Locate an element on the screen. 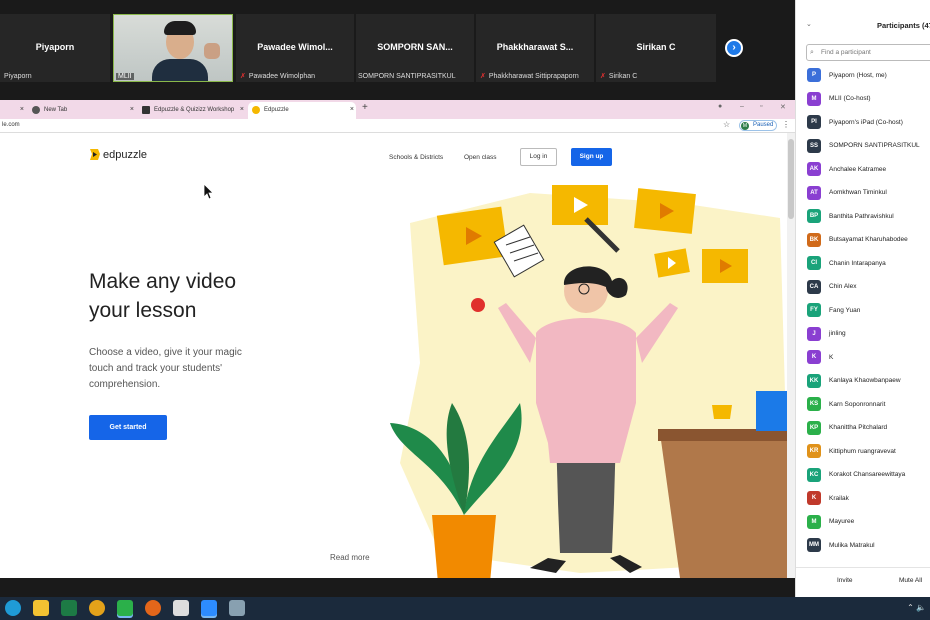 This screenshot has width=930, height=620. line-icon is located at coordinates (125, 608).